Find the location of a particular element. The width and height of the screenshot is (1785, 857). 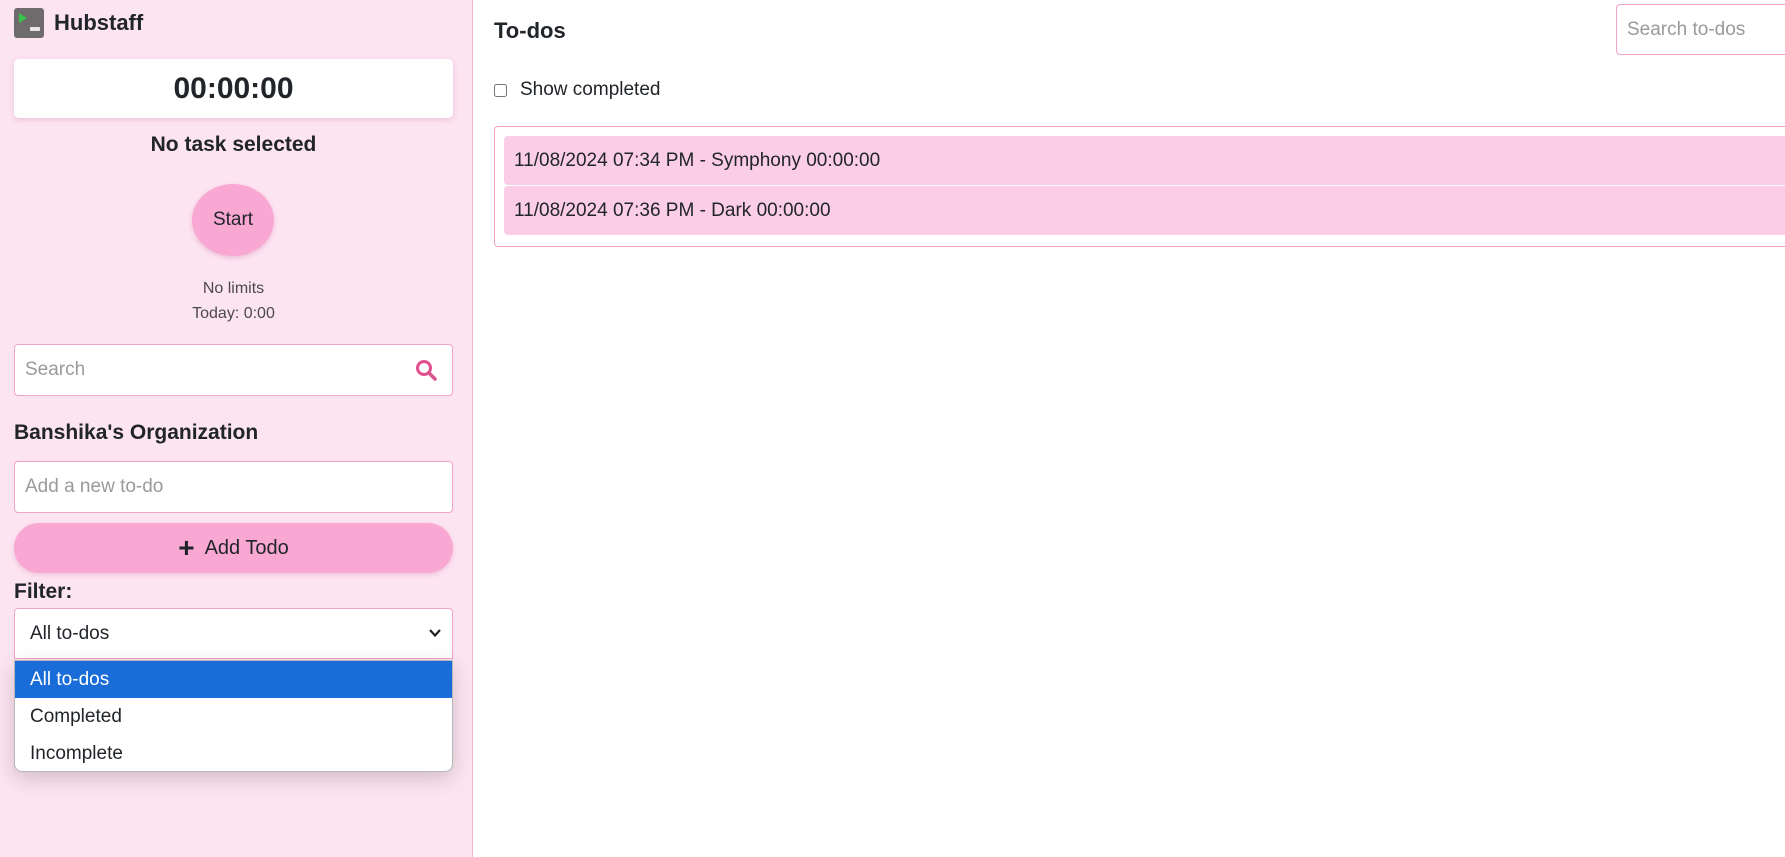

filter-select: All to-dos is located at coordinates (233, 633).